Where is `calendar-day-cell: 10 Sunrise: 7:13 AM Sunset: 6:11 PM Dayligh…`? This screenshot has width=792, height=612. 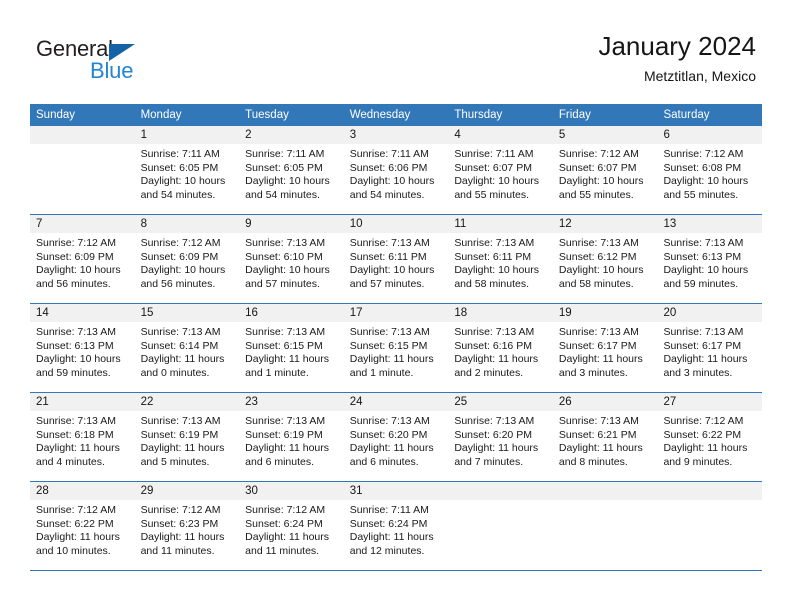 calendar-day-cell: 10 Sunrise: 7:13 AM Sunset: 6:11 PM Dayligh… is located at coordinates (396, 259).